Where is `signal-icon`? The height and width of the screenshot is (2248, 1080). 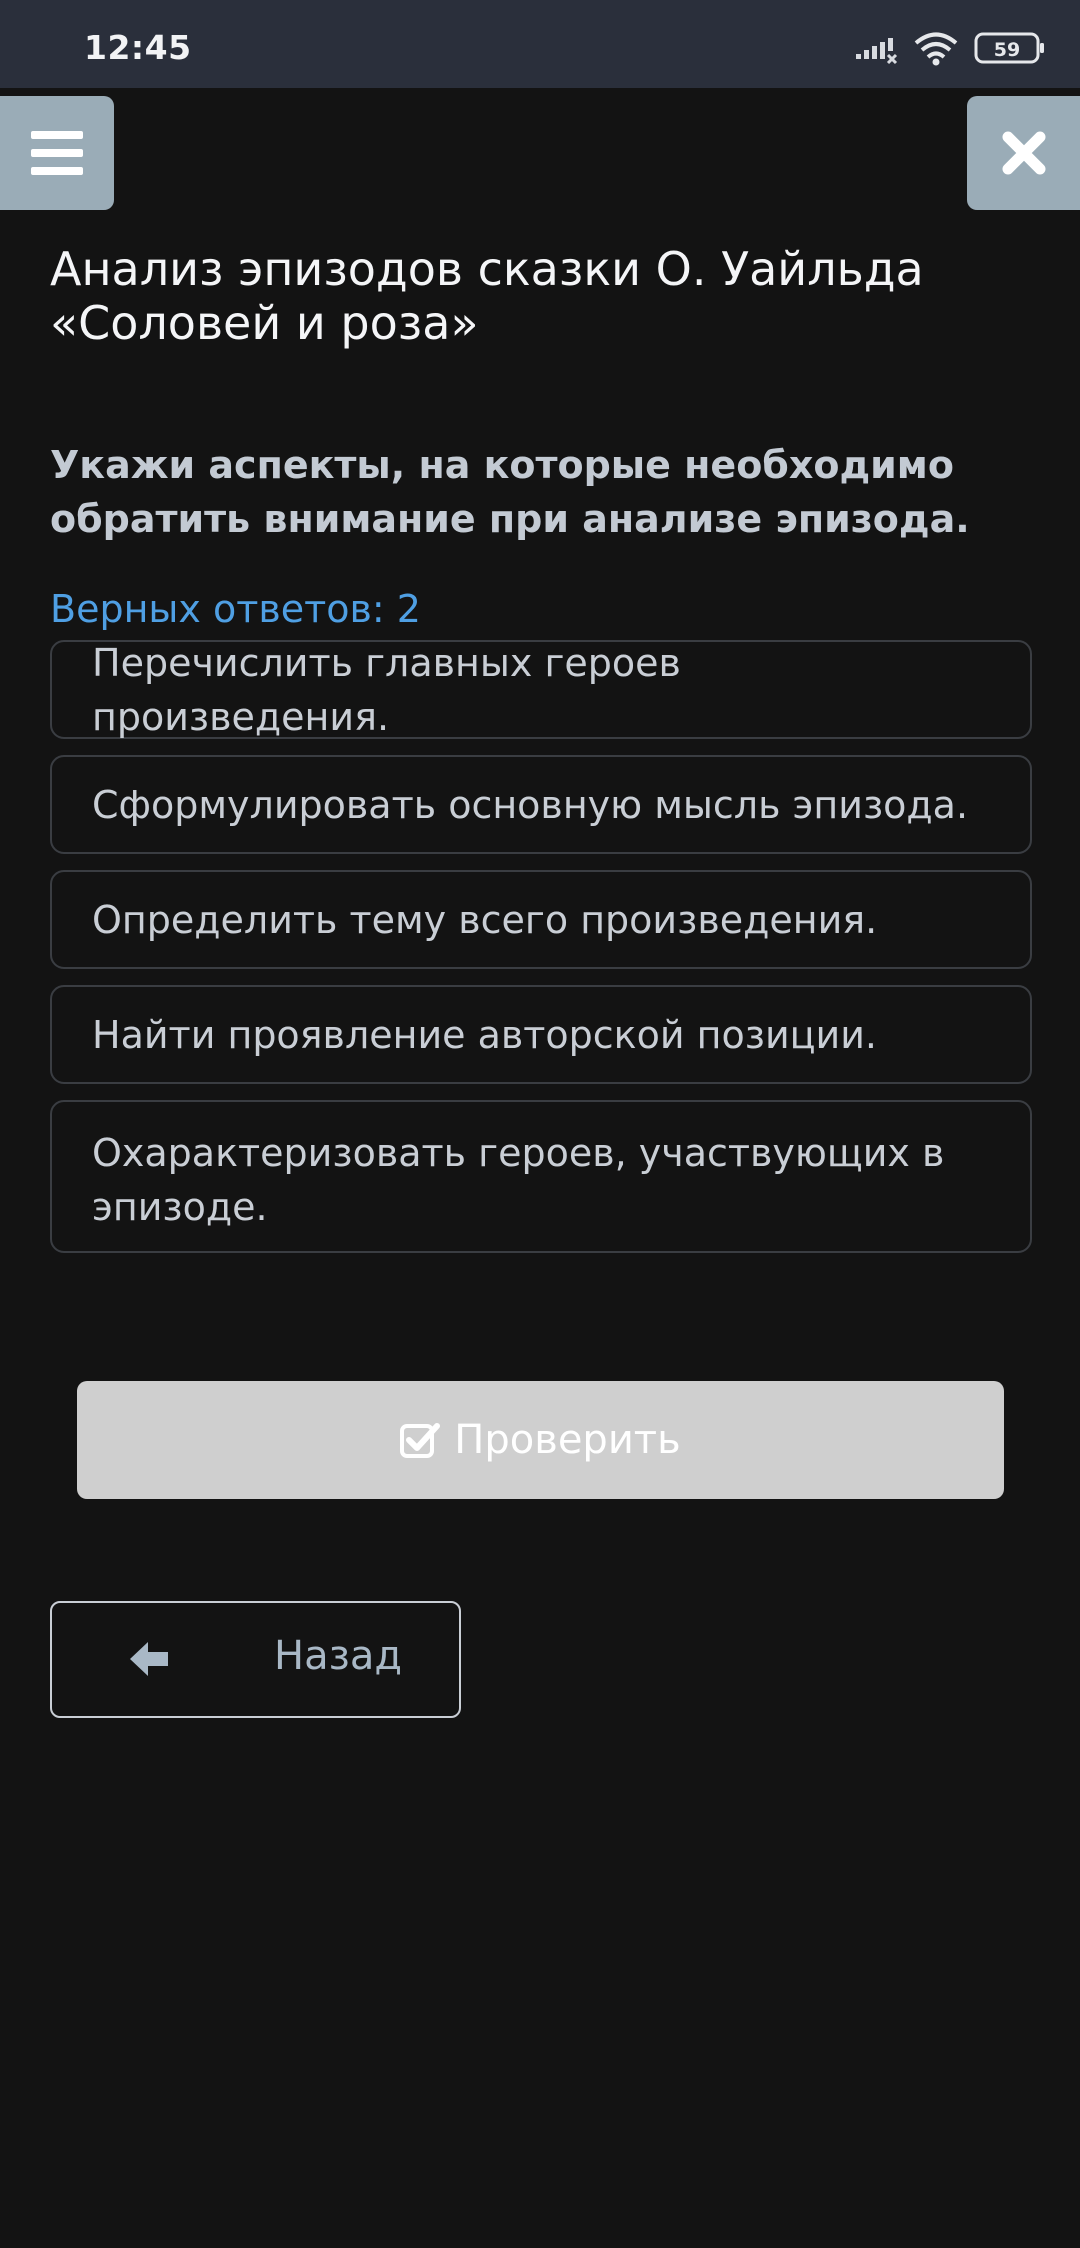 signal-icon is located at coordinates (877, 51).